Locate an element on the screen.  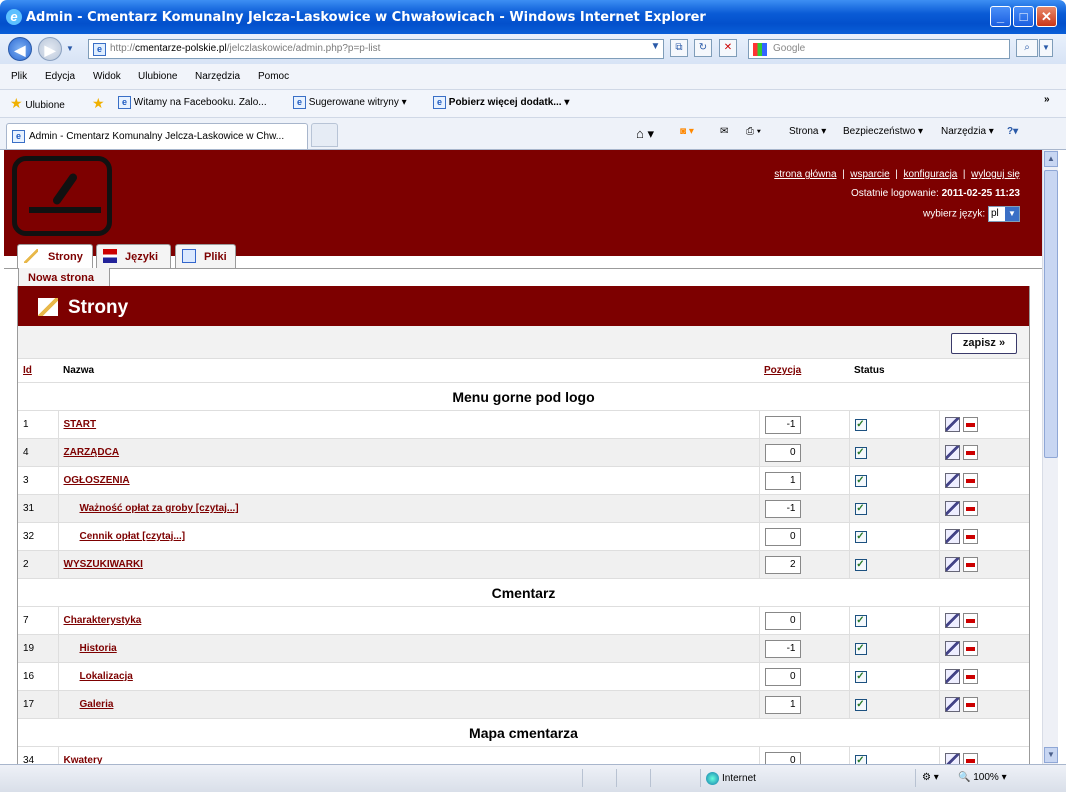
favorite-suggested-sites: e Sugerowane witryny ▾ is located at coordinates (350, 102).